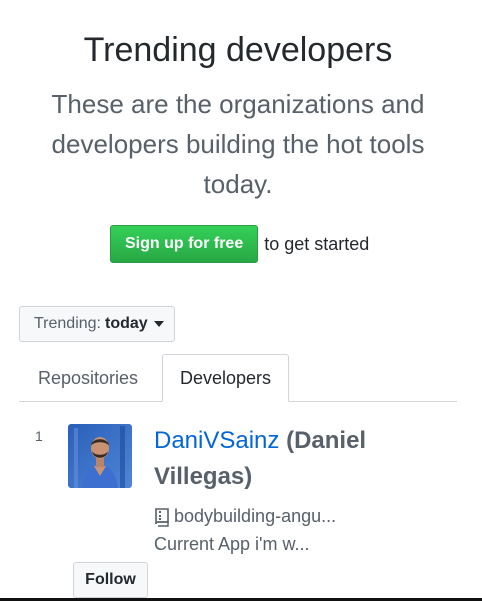 The height and width of the screenshot is (601, 482). I want to click on avatar-photo, so click(100, 456).